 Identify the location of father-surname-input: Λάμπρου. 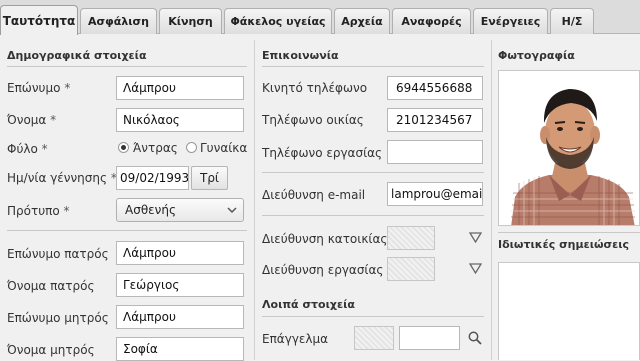
(180, 253).